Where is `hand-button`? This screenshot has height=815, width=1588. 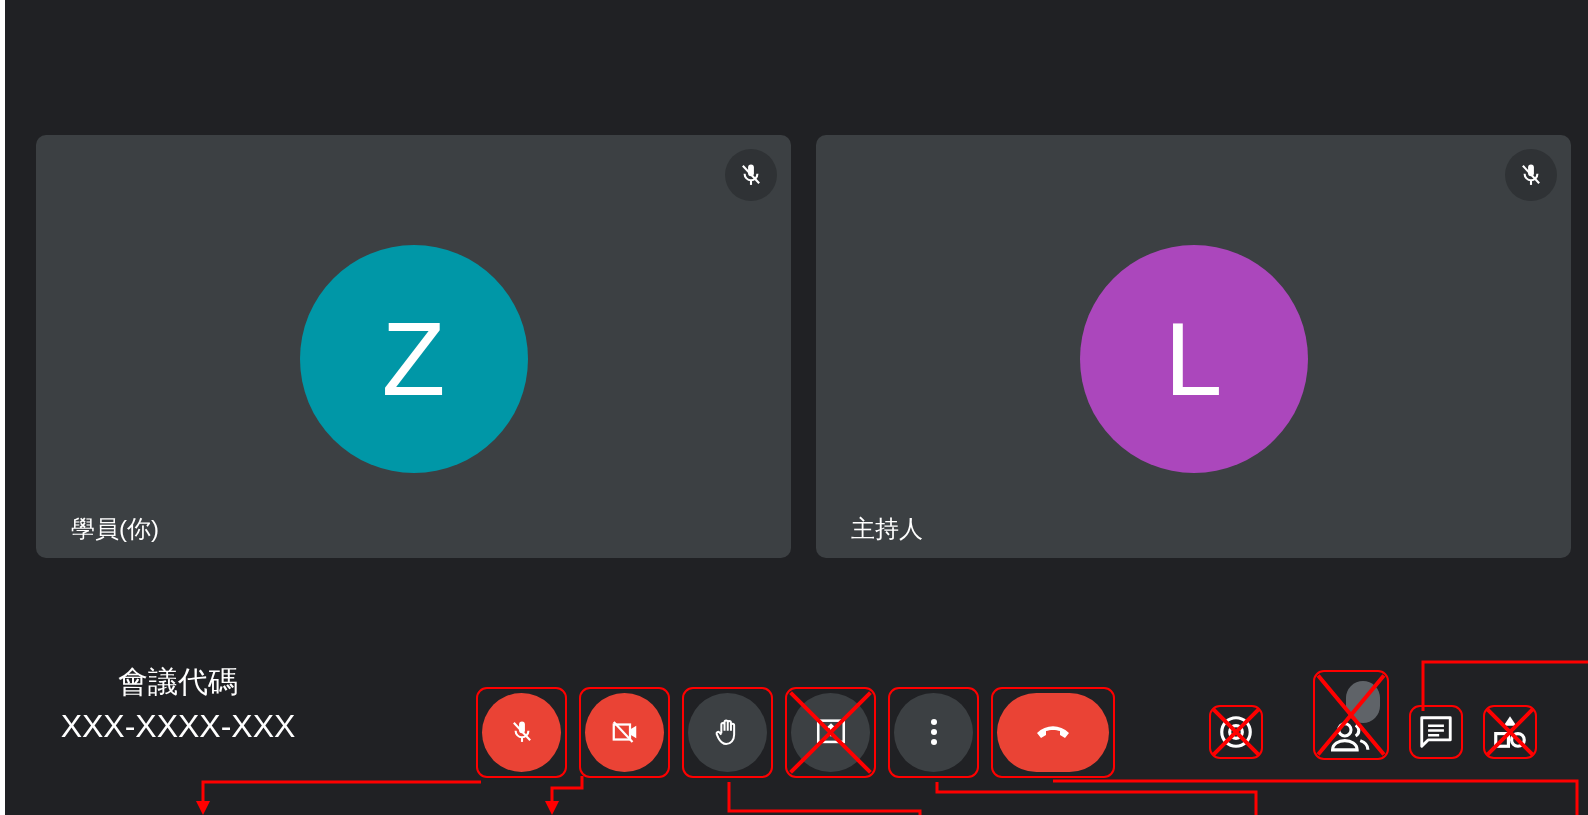
hand-button is located at coordinates (727, 732).